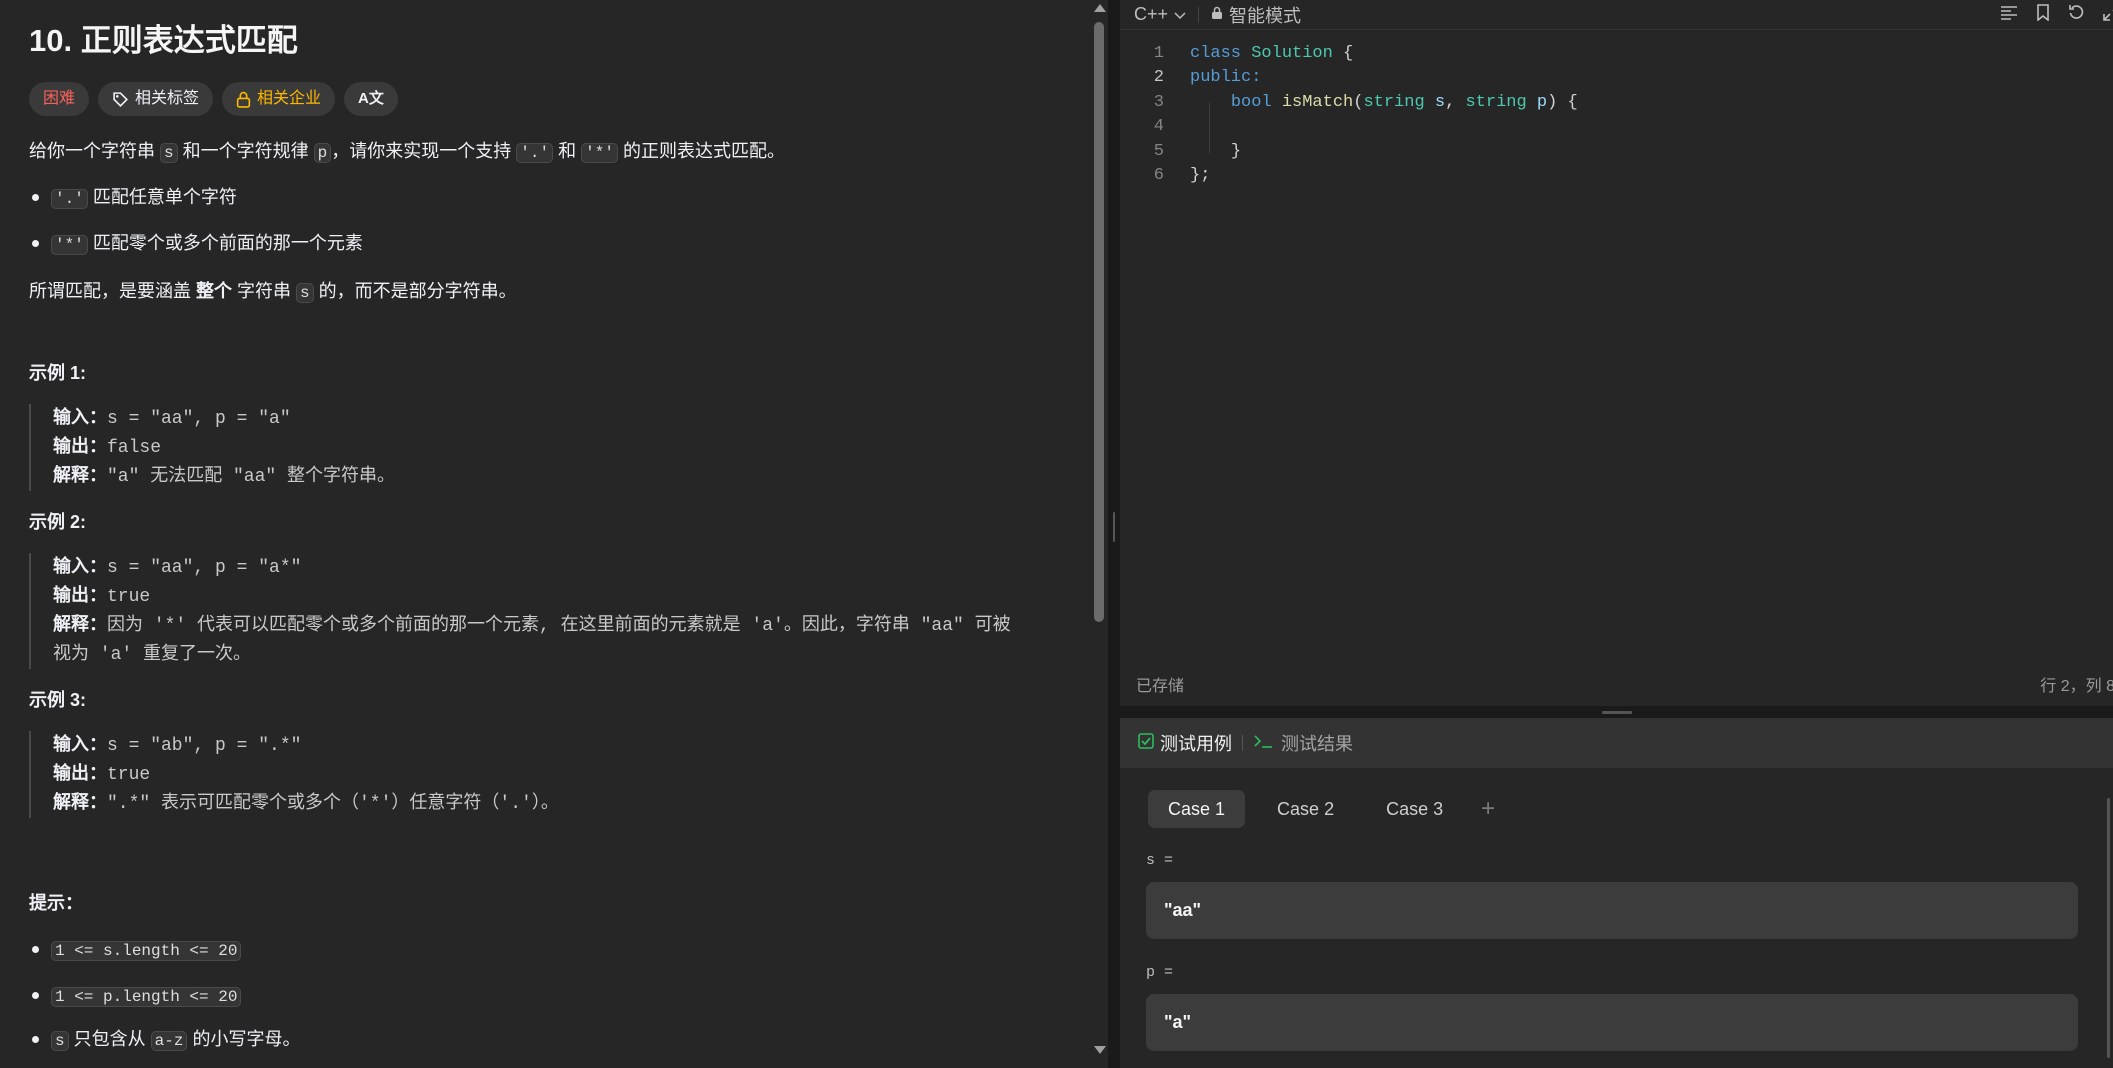 The image size is (2113, 1068). Describe the element at coordinates (110, 291) in the screenshot. I see `coverage-text: 所谓匹配，是要涵盖` at that location.